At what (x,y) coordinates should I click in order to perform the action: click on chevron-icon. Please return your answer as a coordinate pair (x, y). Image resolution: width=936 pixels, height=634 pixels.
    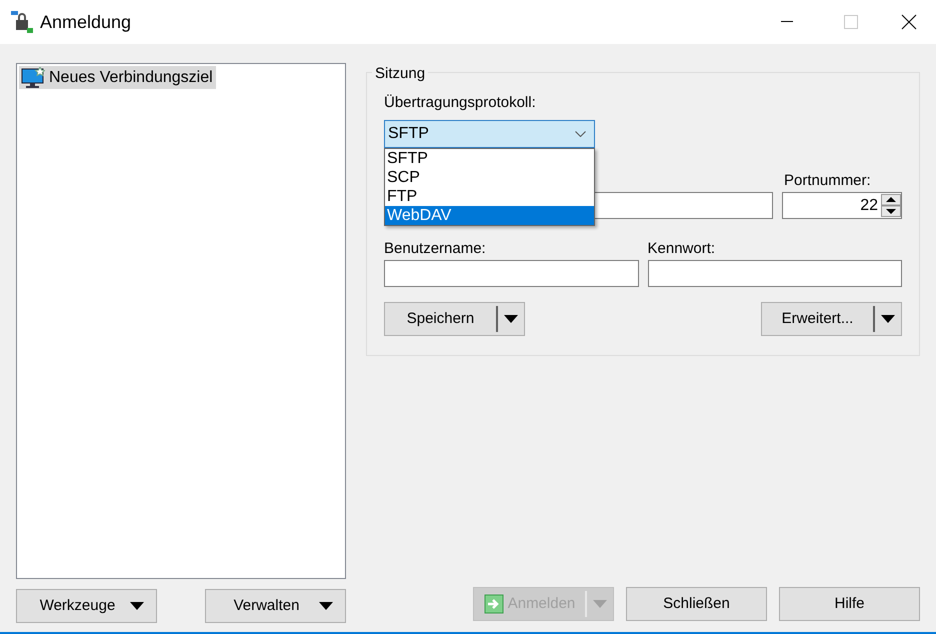
    Looking at the image, I should click on (580, 134).